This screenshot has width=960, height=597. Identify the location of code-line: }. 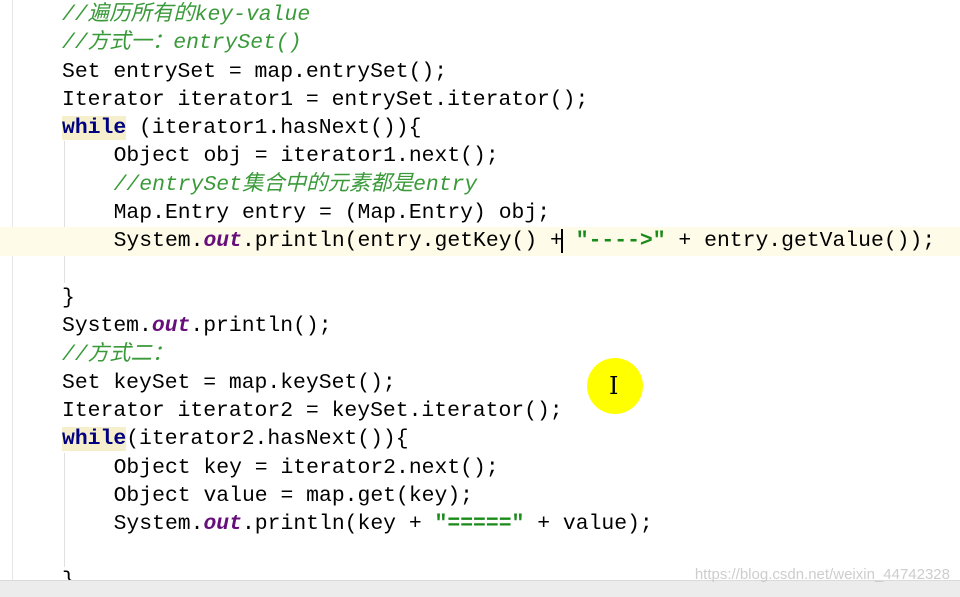
(480, 298).